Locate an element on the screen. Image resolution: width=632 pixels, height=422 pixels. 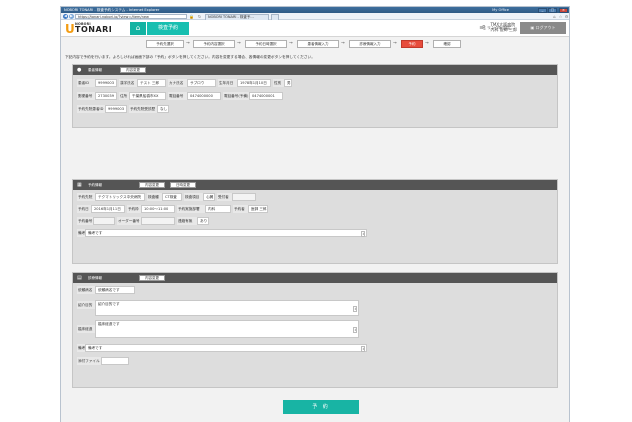
phone-label: 電話番号 is located at coordinates (177, 96).